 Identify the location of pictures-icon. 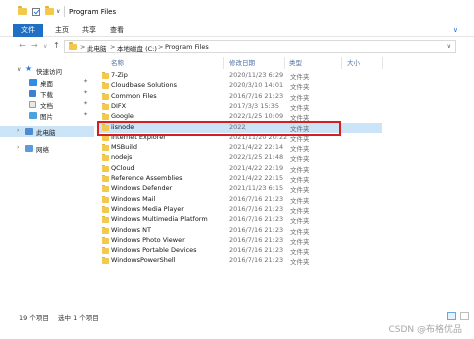
(33, 115).